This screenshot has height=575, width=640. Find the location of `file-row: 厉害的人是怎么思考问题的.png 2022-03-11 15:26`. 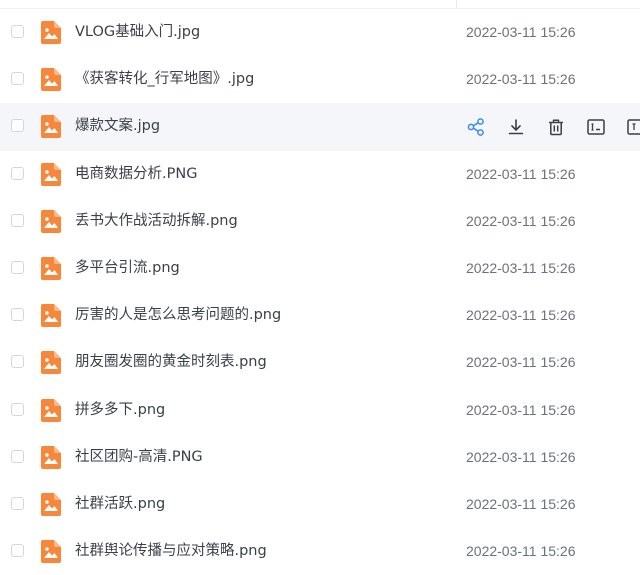

file-row: 厉害的人是怎么思考问题的.png 2022-03-11 15:26 is located at coordinates (320, 315).